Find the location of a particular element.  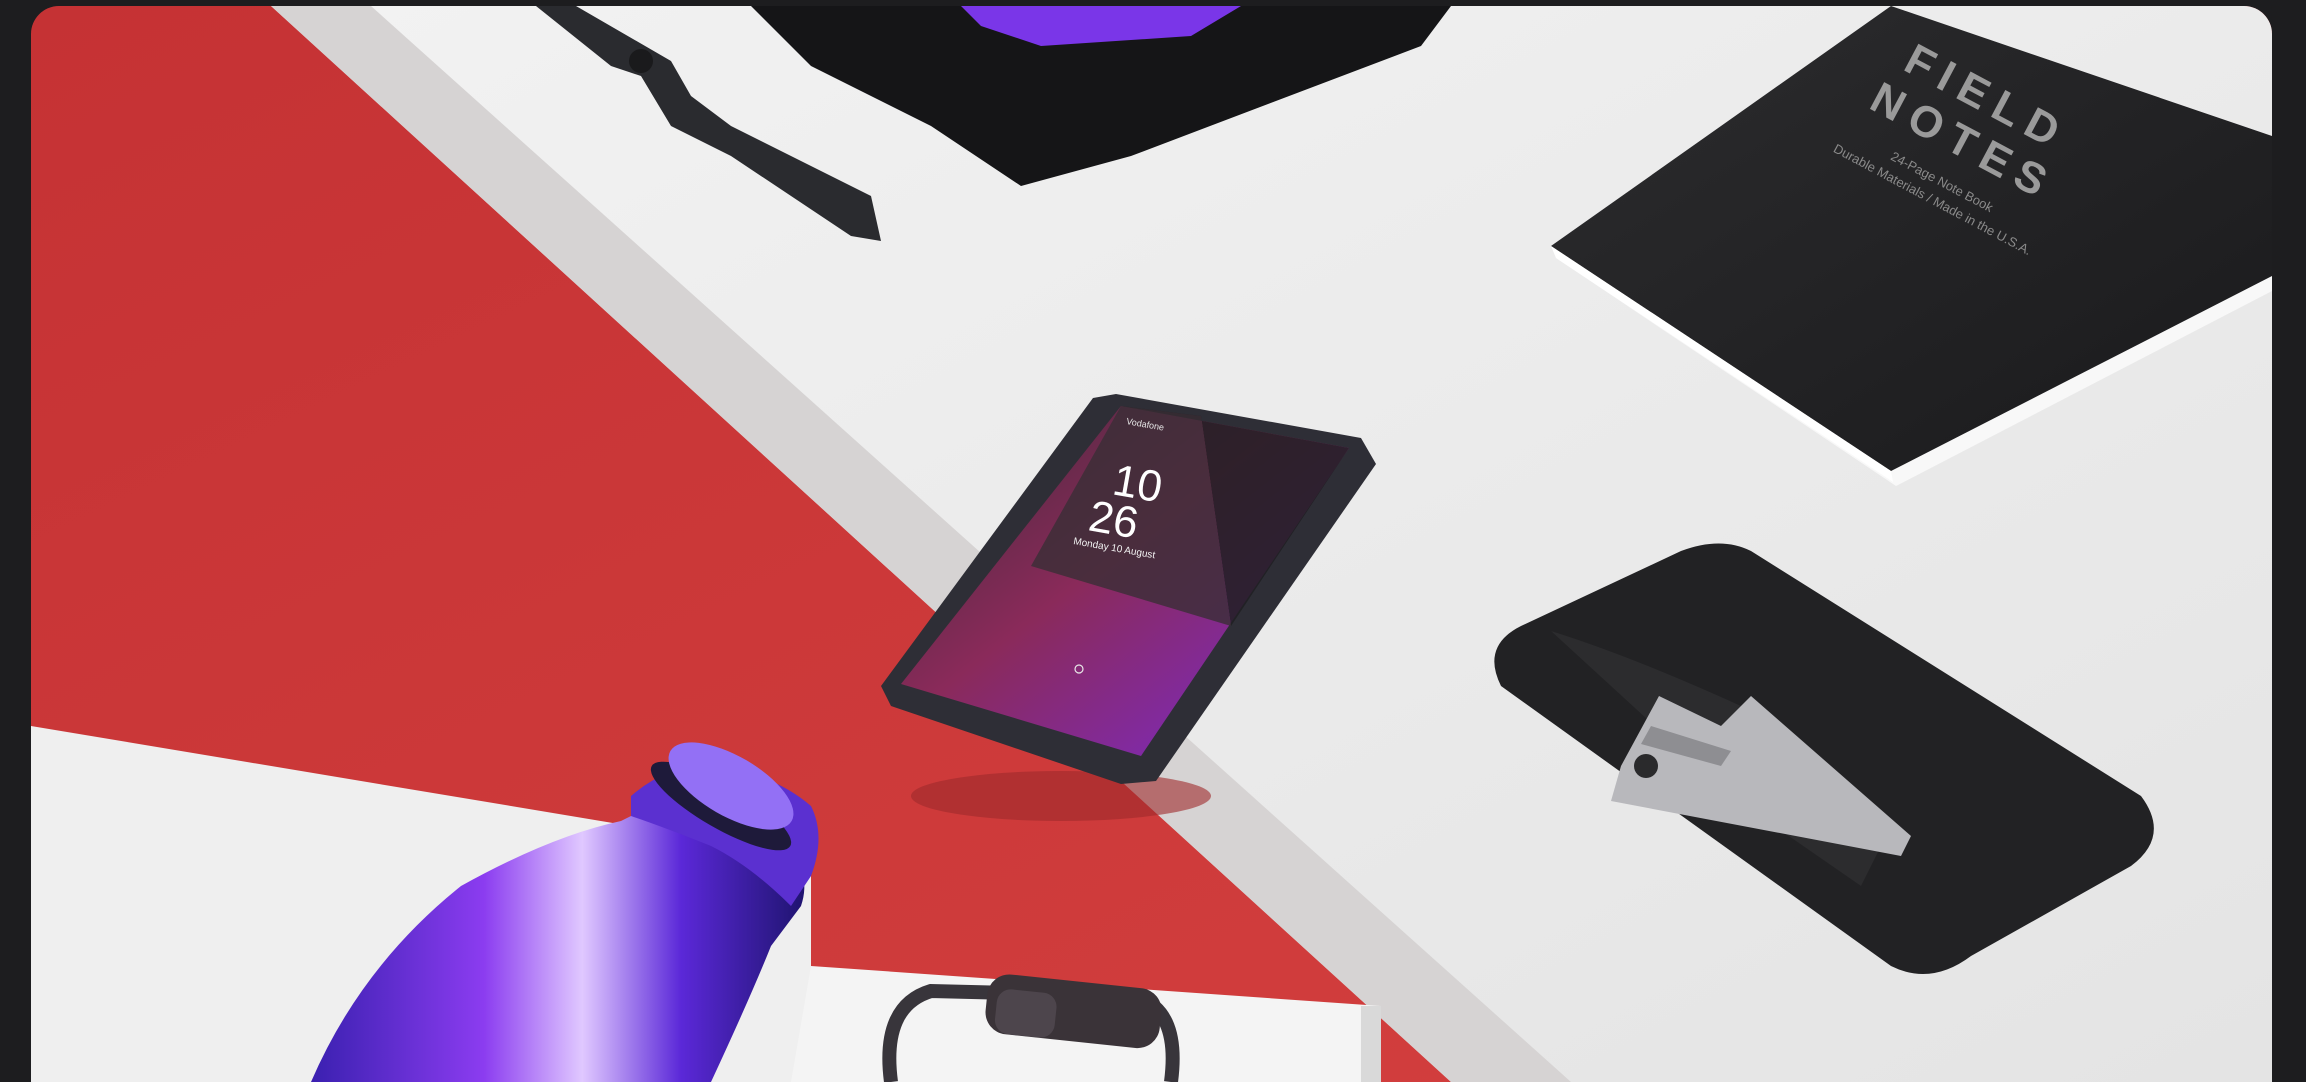

propeller-hub is located at coordinates (641, 61).